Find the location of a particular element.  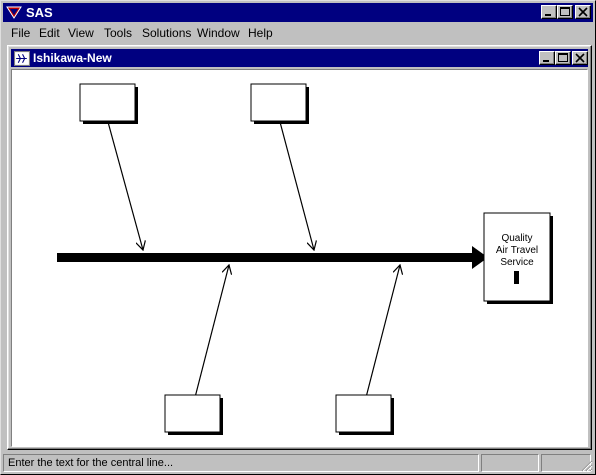

text-cursor is located at coordinates (516, 277).